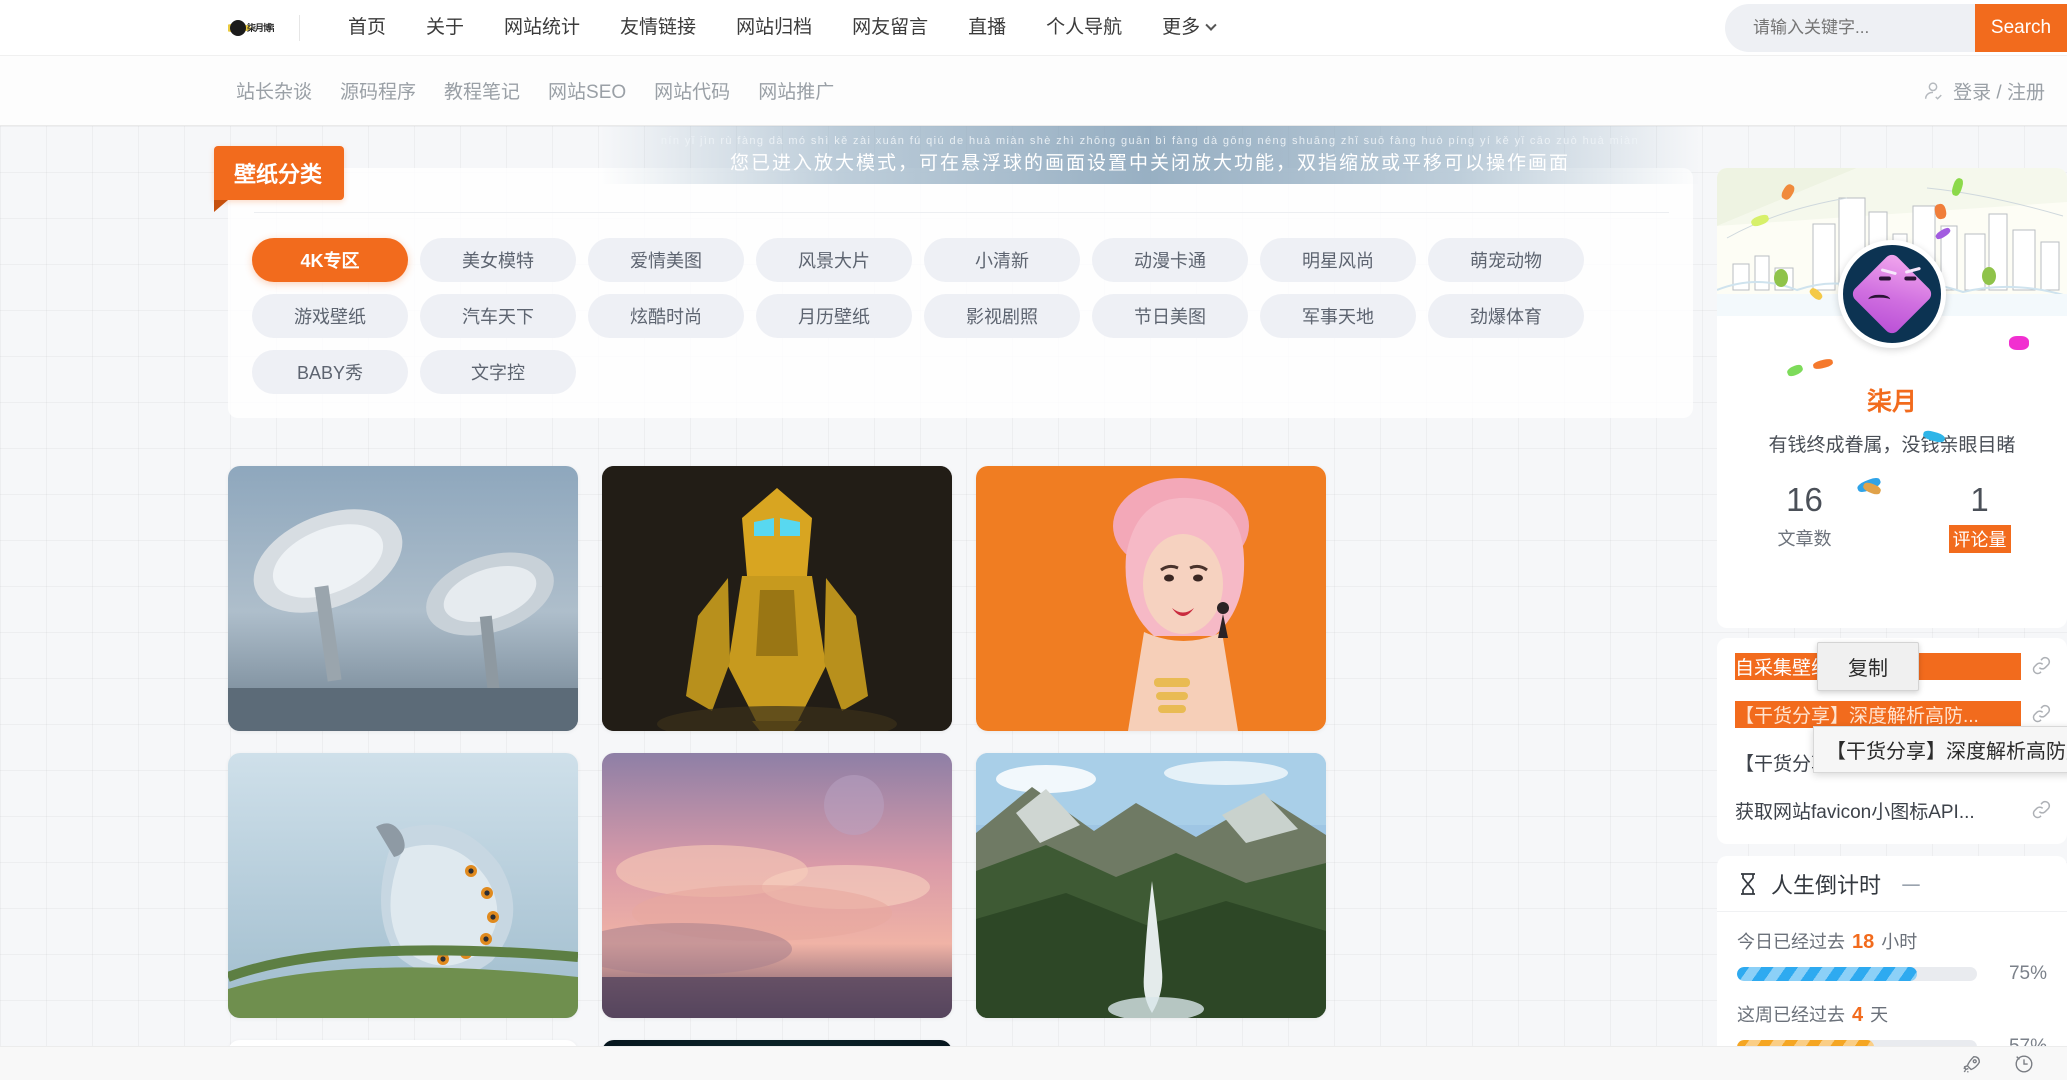 The height and width of the screenshot is (1080, 2067). Describe the element at coordinates (1181, 27) in the screenshot. I see `nav-item-more-label: 更多` at that location.